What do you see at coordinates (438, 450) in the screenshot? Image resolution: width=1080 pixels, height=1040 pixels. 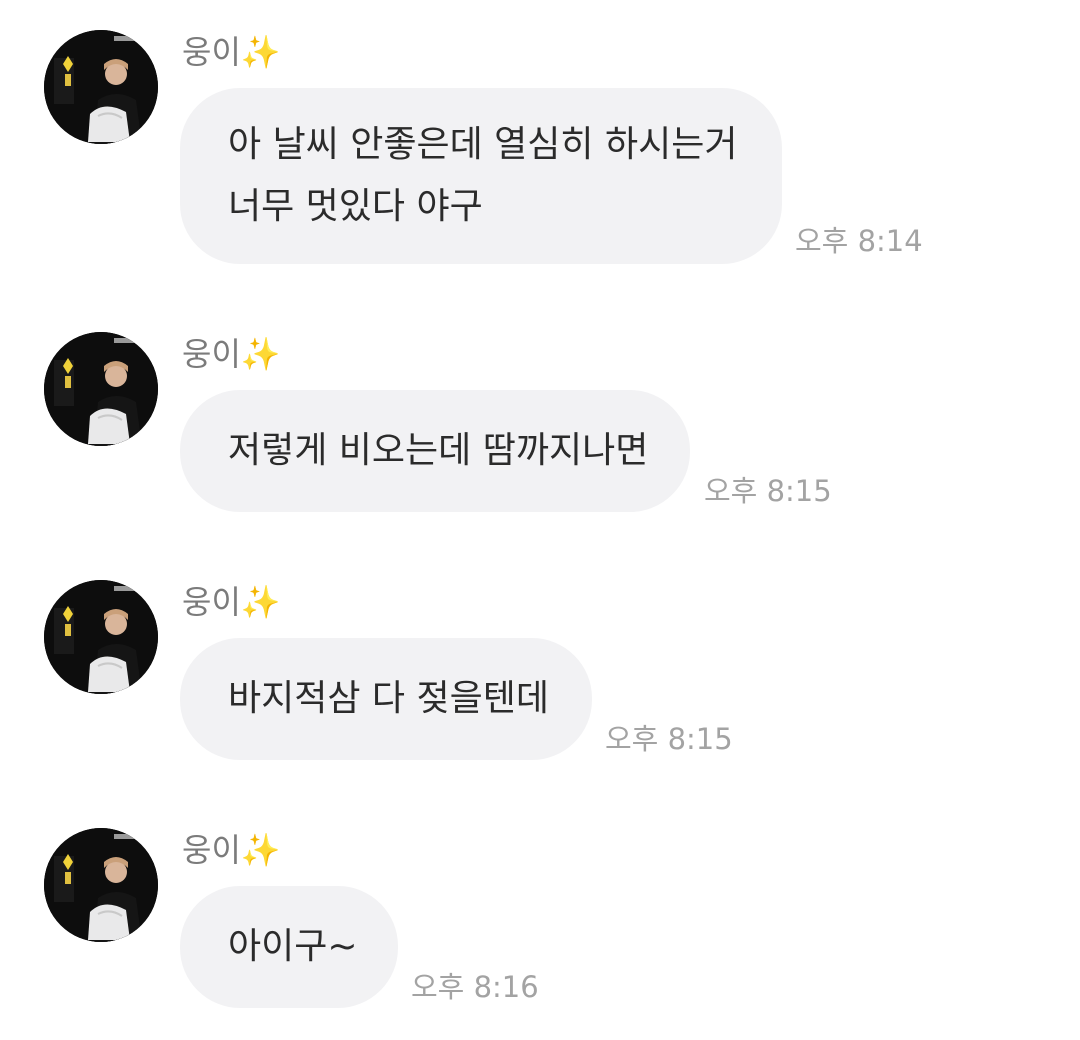 I see `message-text-line: 저렇게 비오는데 땀까지나면` at bounding box center [438, 450].